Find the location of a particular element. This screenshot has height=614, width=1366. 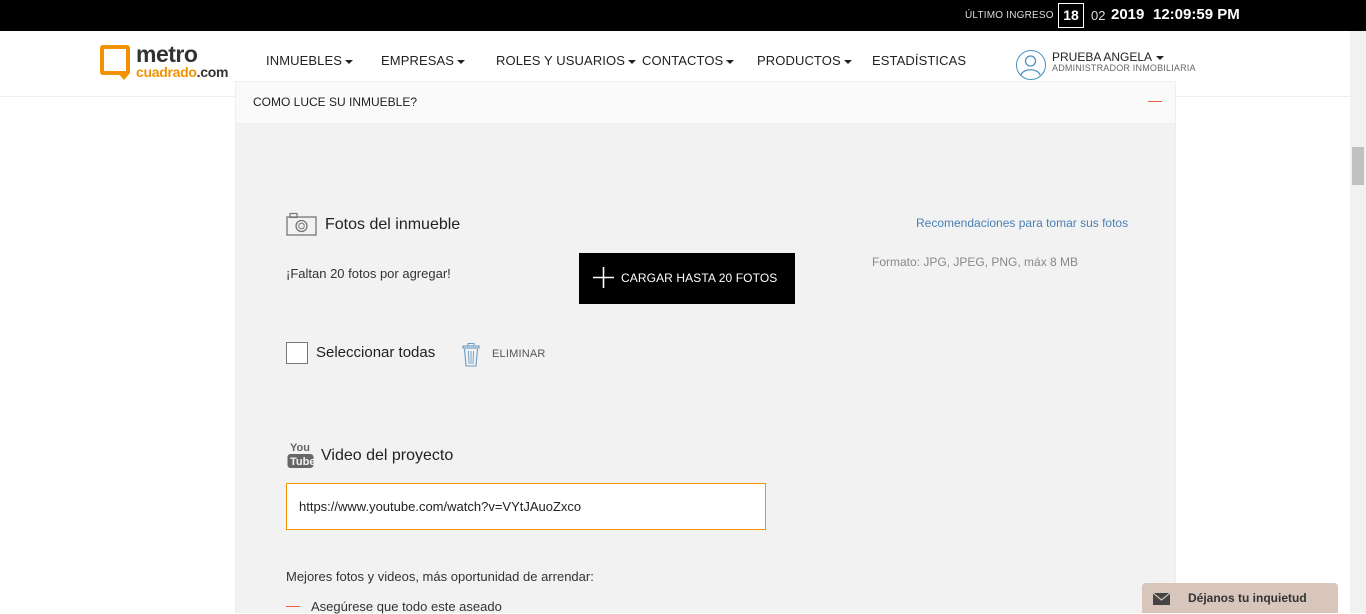

top-status-bar: ÚLTIMO INGRESO 18 02 2019 12:09:59 PM is located at coordinates (683, 15).